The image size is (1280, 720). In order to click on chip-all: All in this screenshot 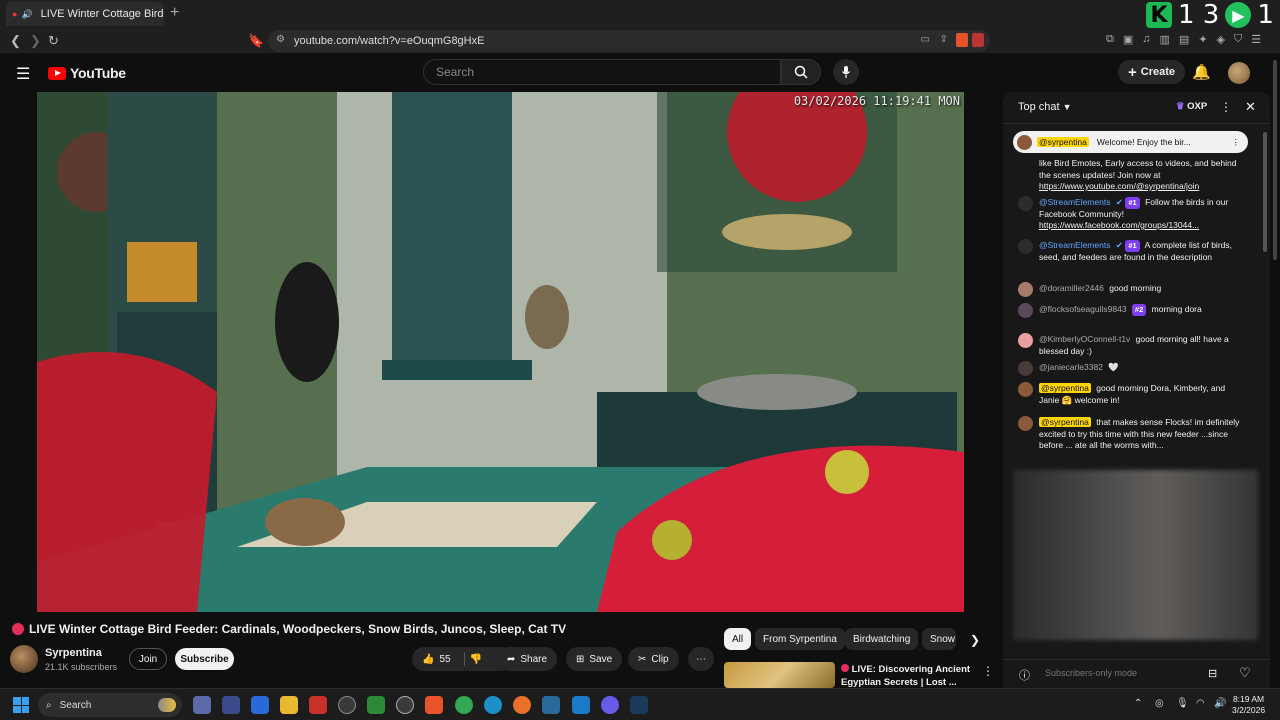, I will do `click(738, 639)`.